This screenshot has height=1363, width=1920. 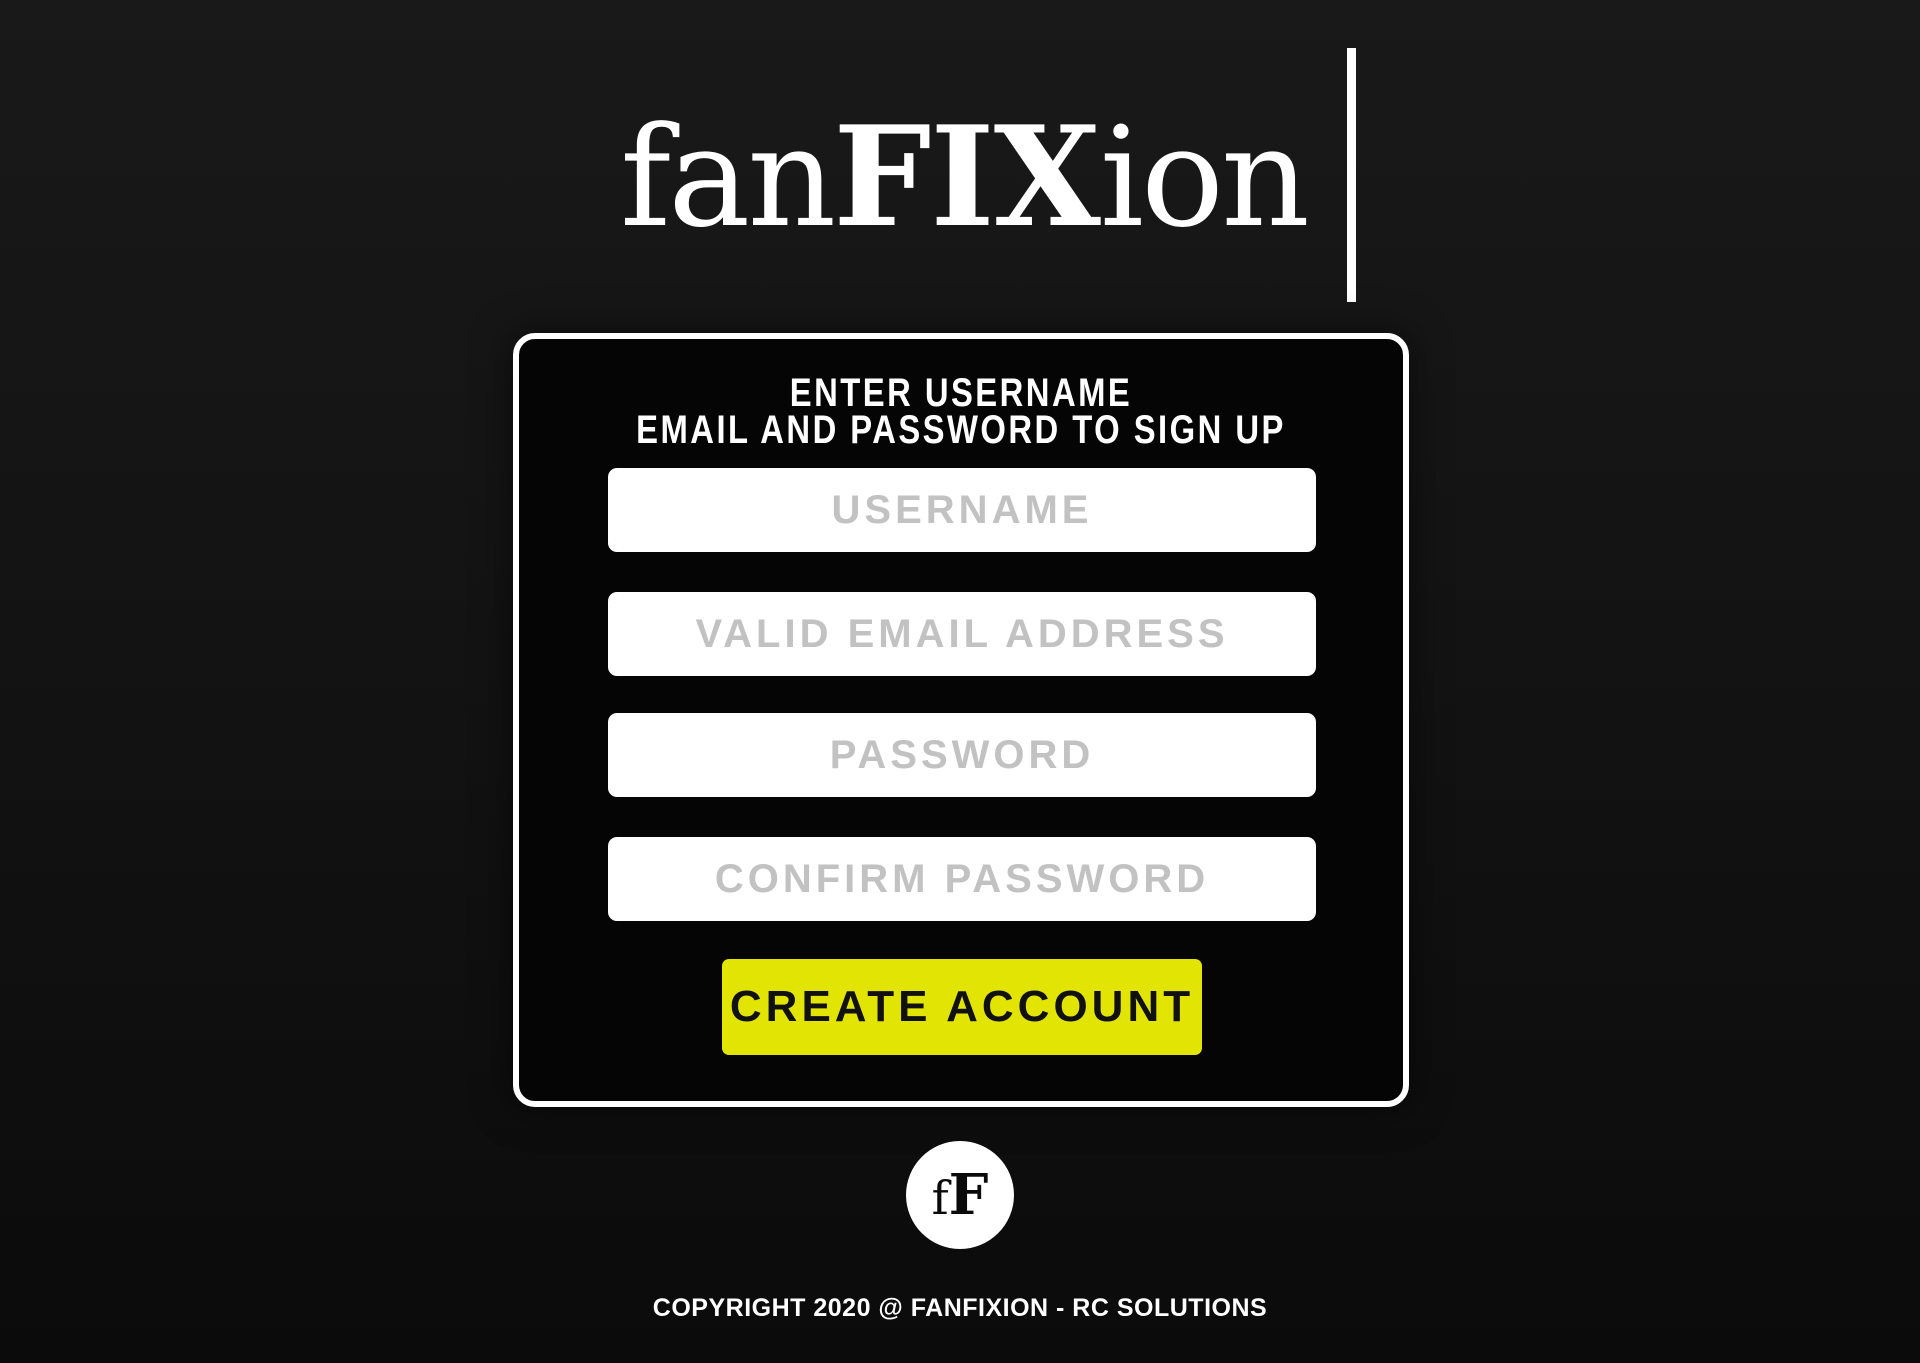 I want to click on username-input, so click(x=962, y=510).